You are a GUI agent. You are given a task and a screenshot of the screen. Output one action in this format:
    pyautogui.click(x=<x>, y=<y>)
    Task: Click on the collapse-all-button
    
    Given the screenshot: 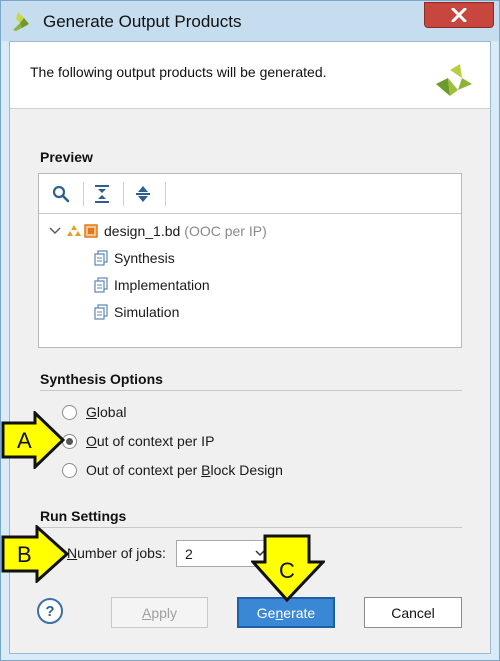 What is the action you would take?
    pyautogui.click(x=102, y=194)
    